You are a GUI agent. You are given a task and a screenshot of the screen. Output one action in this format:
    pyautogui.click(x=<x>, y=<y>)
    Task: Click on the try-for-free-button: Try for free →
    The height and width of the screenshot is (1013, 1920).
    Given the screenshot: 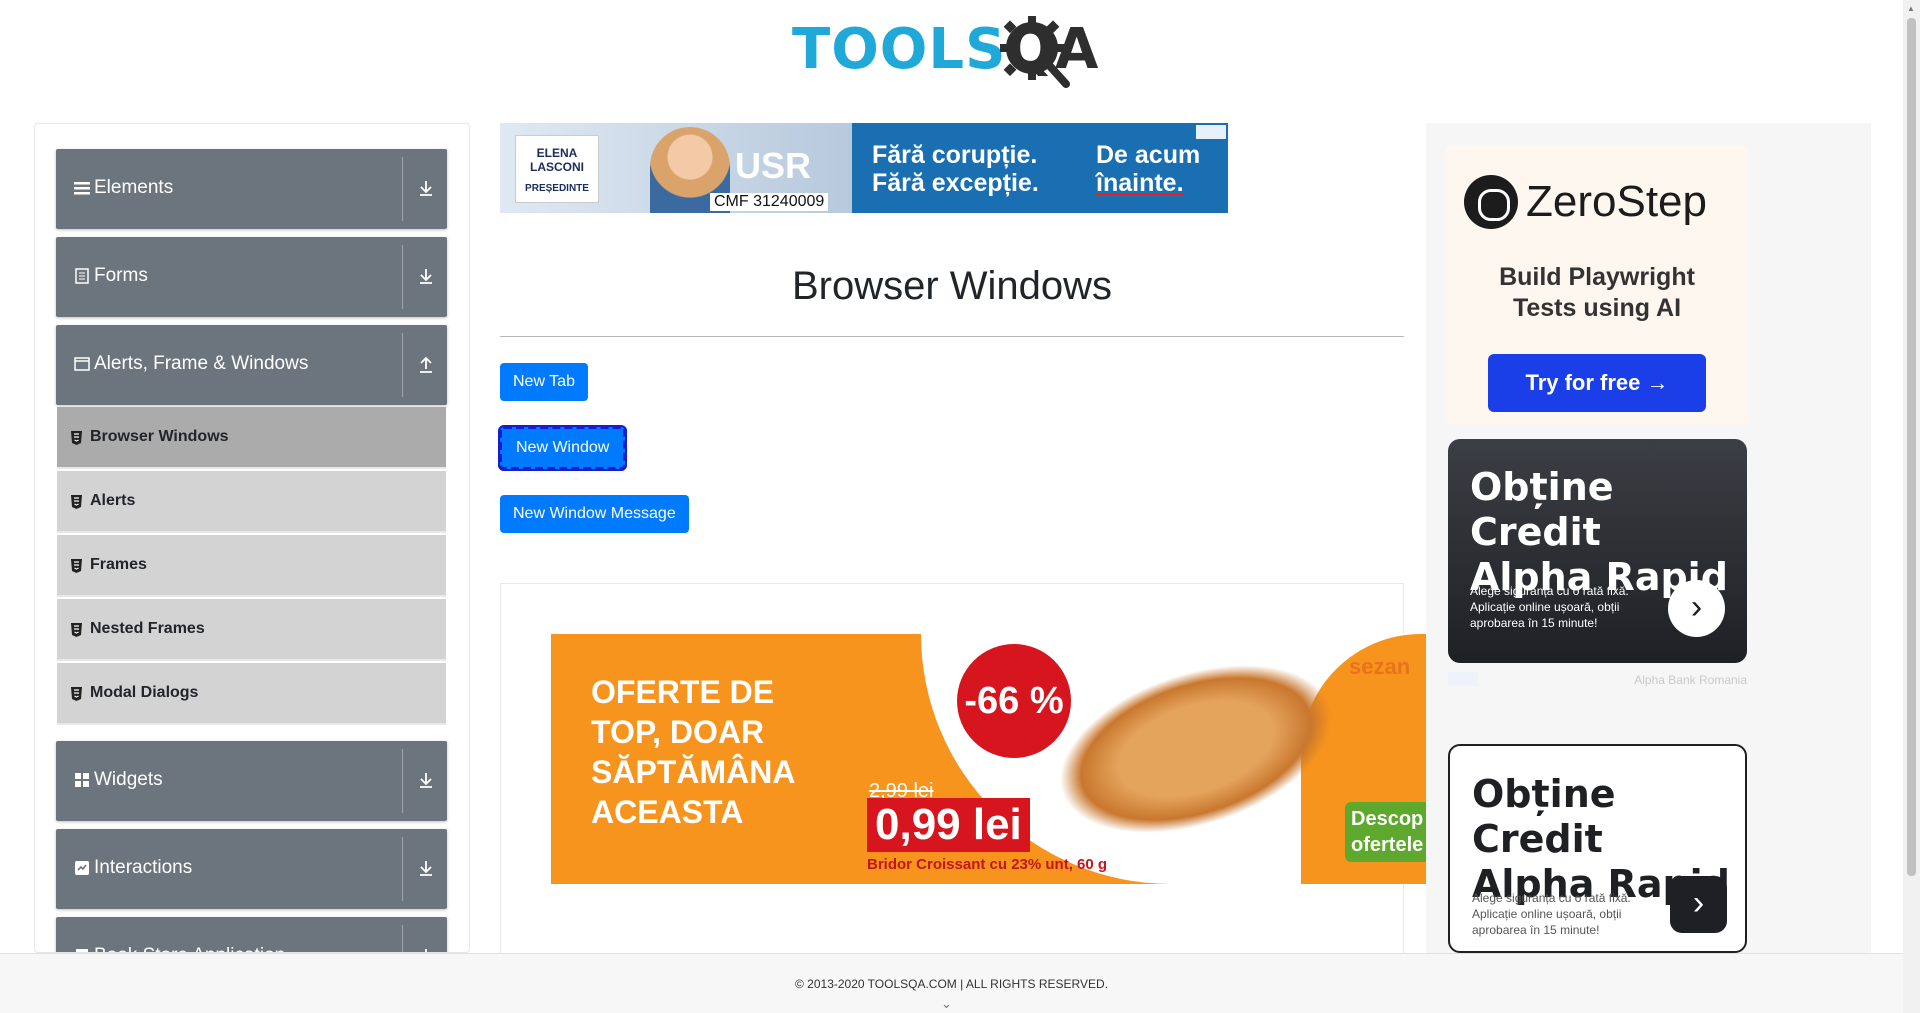 What is the action you would take?
    pyautogui.click(x=1597, y=383)
    